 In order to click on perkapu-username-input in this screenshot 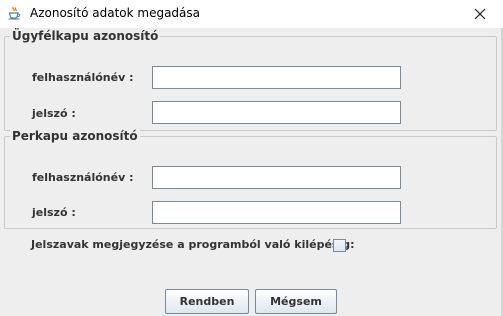, I will do `click(276, 177)`.